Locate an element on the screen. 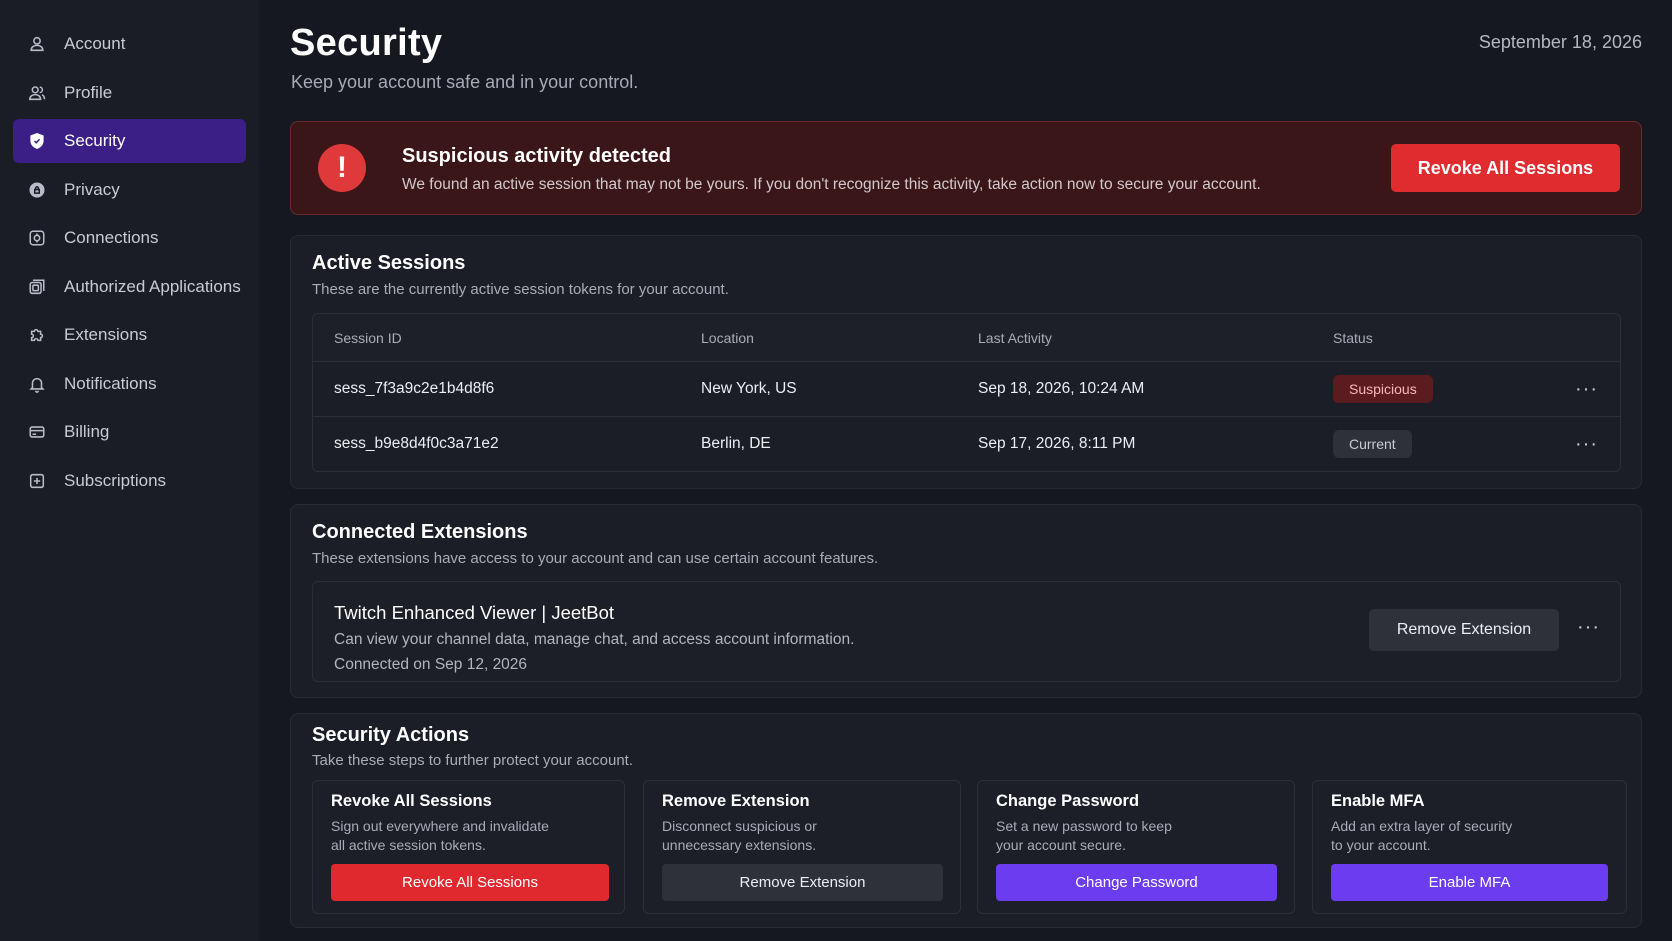 The height and width of the screenshot is (941, 1672). sidebar-item-notifications: Notifications is located at coordinates (129, 384).